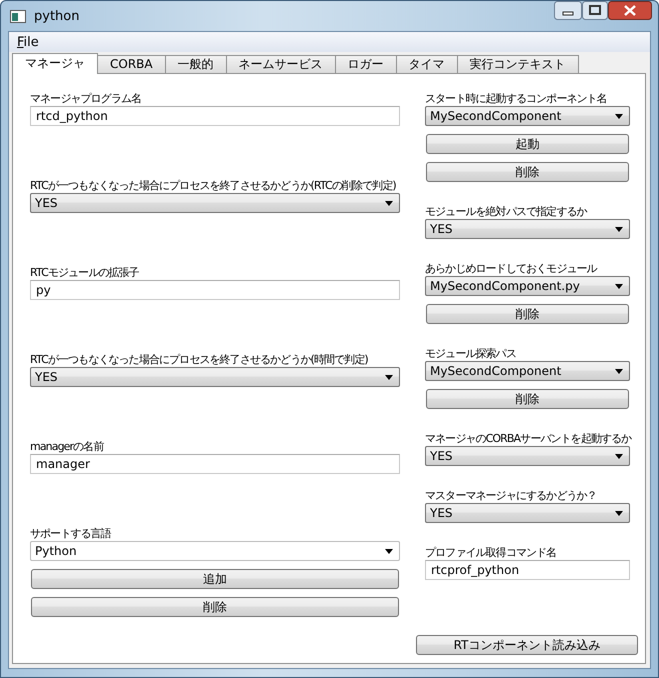  Describe the element at coordinates (215, 290) in the screenshot. I see `text-field: py` at that location.